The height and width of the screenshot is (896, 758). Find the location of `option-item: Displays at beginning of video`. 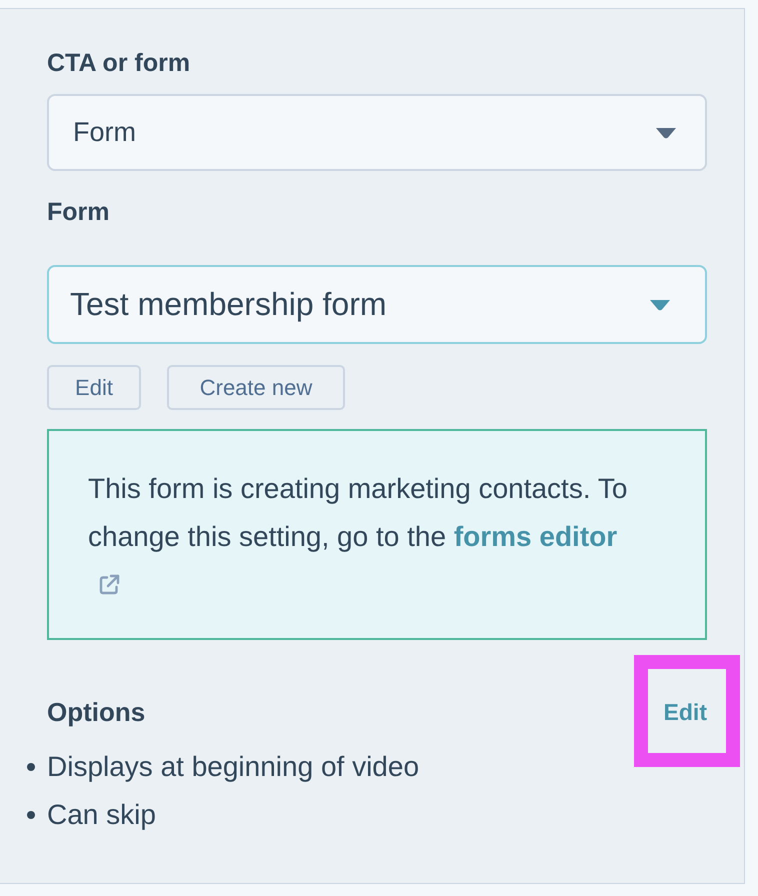

option-item: Displays at beginning of video is located at coordinates (233, 767).